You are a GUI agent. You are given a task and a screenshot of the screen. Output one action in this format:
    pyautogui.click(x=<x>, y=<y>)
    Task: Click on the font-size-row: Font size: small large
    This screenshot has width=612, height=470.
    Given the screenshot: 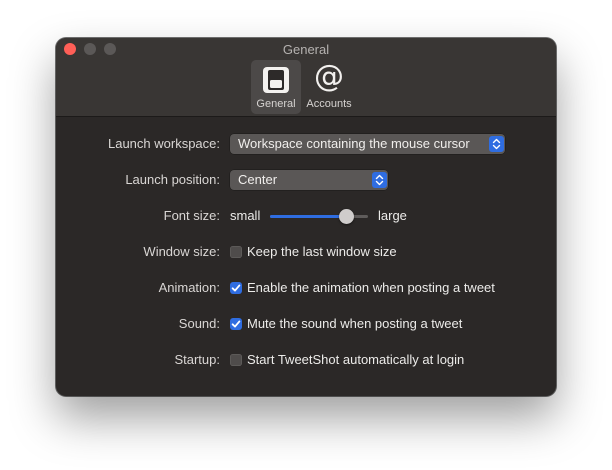 What is the action you would take?
    pyautogui.click(x=306, y=216)
    